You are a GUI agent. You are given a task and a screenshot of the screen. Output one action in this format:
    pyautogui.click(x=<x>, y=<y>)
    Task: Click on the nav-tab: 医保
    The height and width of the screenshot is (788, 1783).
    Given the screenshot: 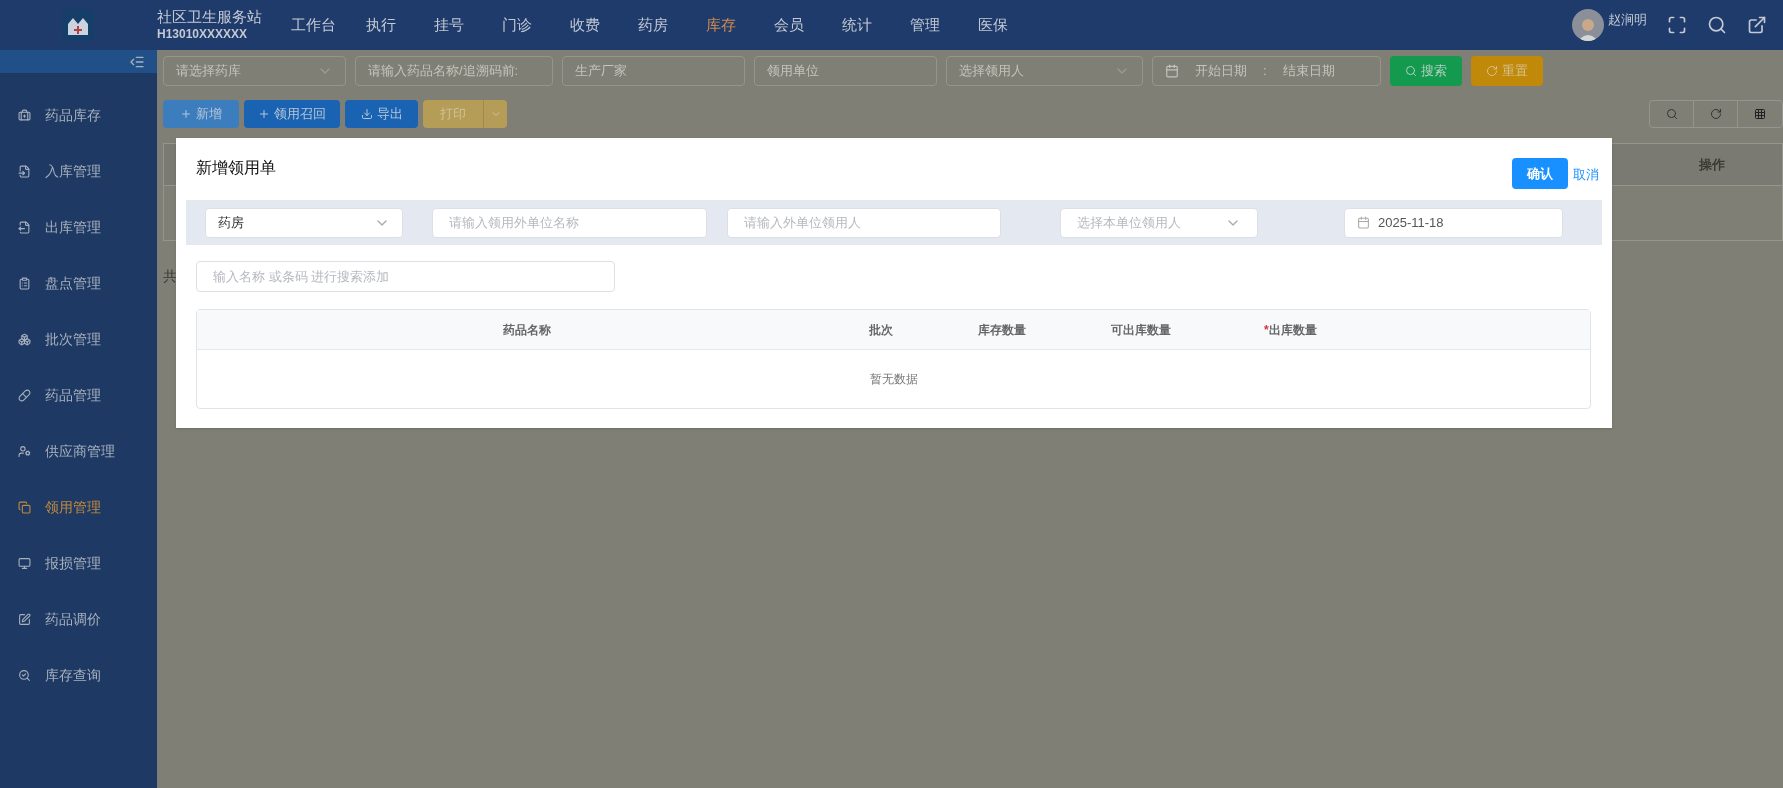 What is the action you would take?
    pyautogui.click(x=993, y=25)
    